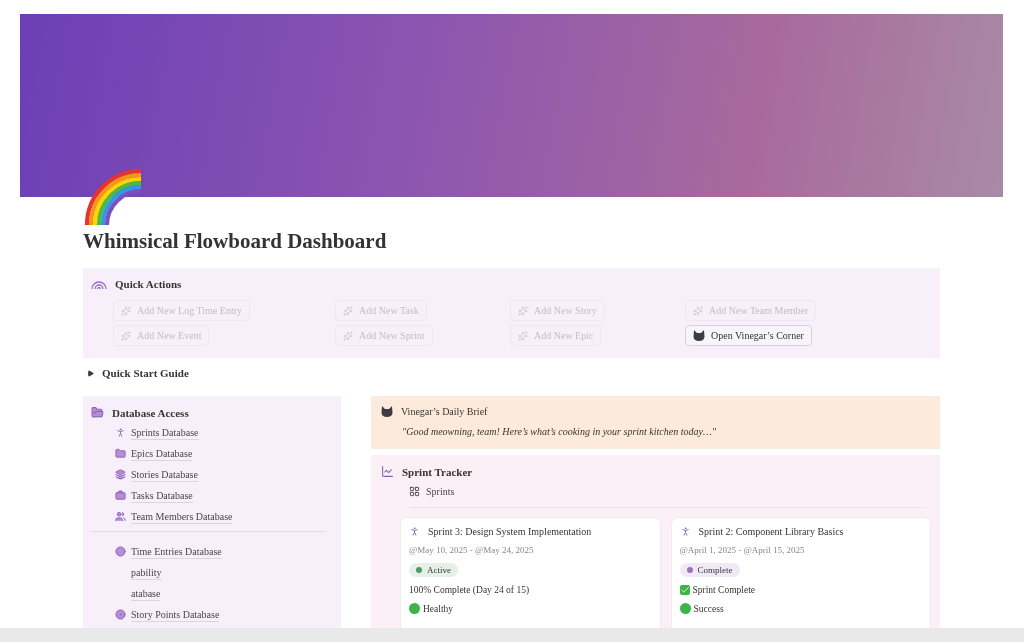 This screenshot has width=1024, height=642. What do you see at coordinates (414, 491) in the screenshot?
I see `gallery-icon` at bounding box center [414, 491].